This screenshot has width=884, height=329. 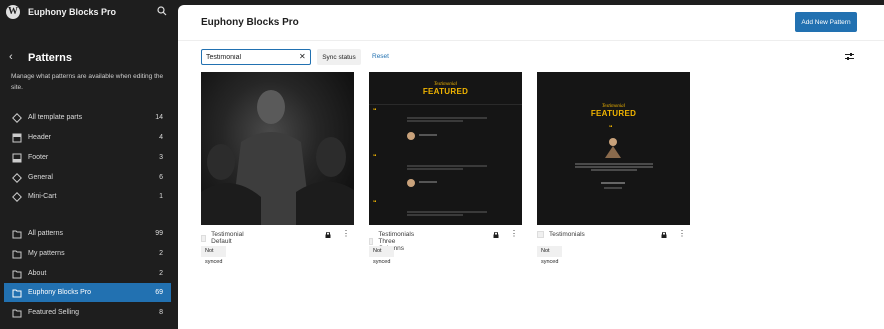 What do you see at coordinates (87, 177) in the screenshot?
I see `sidebar-item-general: General 6` at bounding box center [87, 177].